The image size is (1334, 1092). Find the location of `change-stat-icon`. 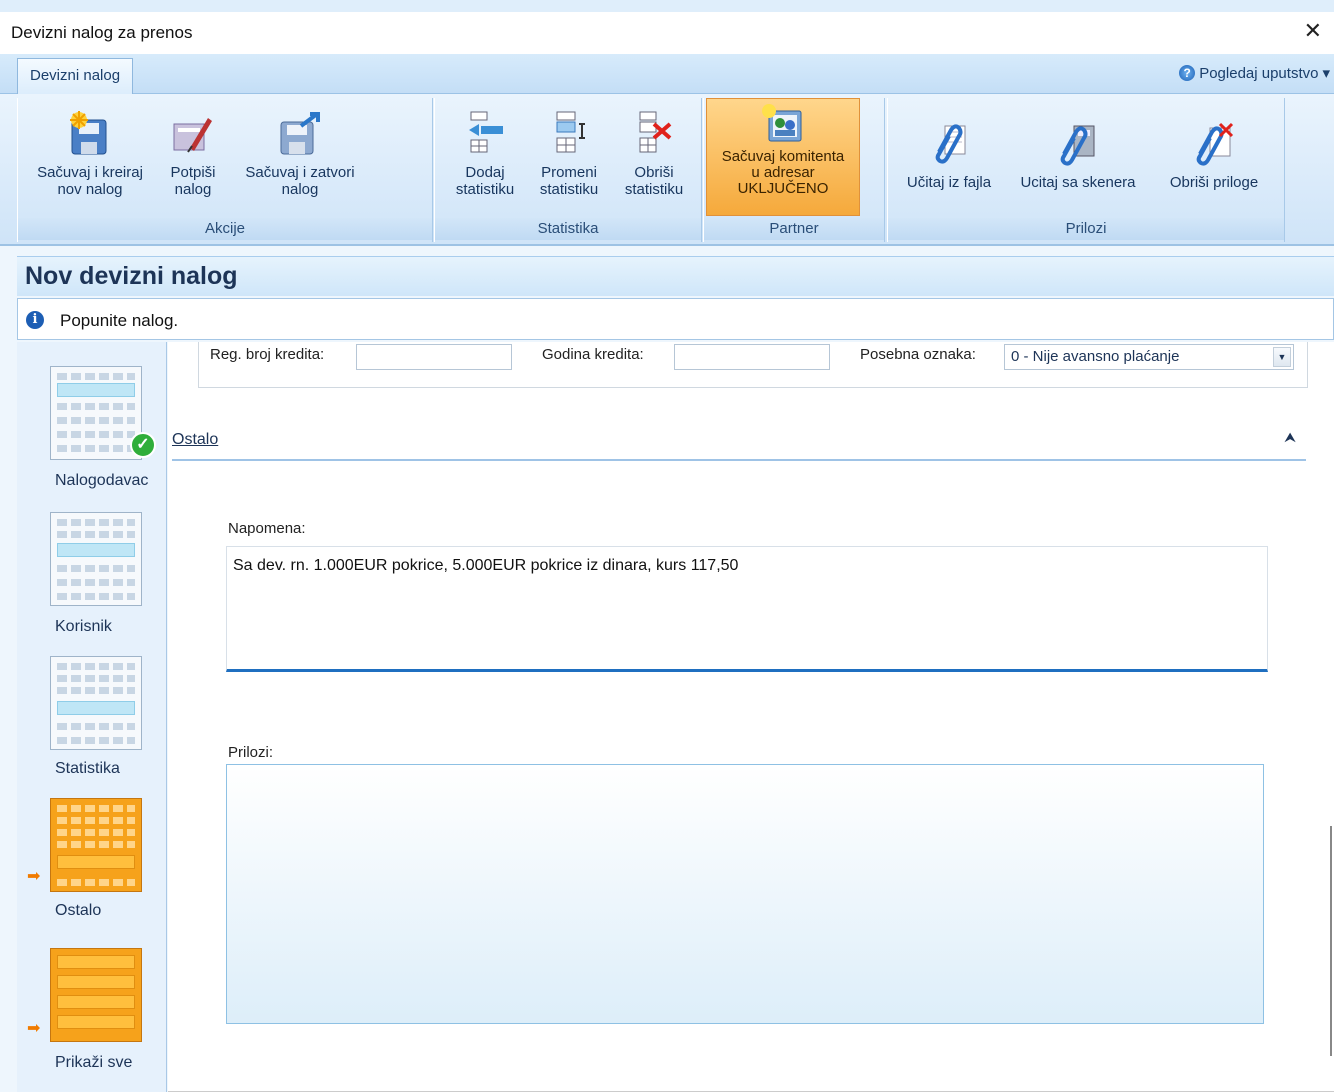

change-stat-icon is located at coordinates (570, 132).